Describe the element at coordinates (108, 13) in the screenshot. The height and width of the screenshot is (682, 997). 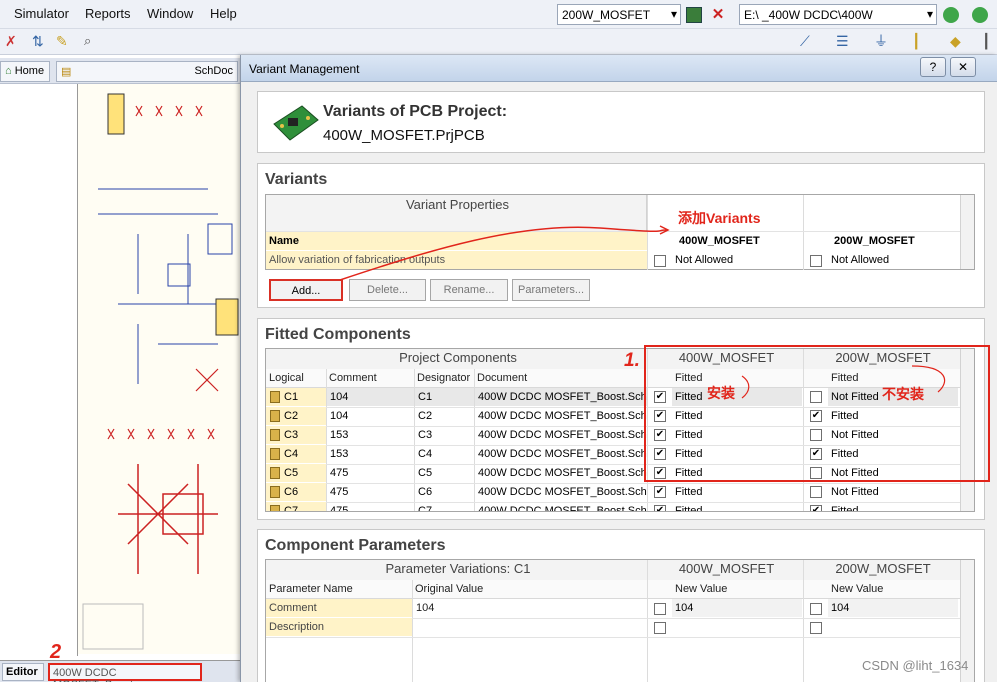
I see `menu-reports: Reports` at that location.